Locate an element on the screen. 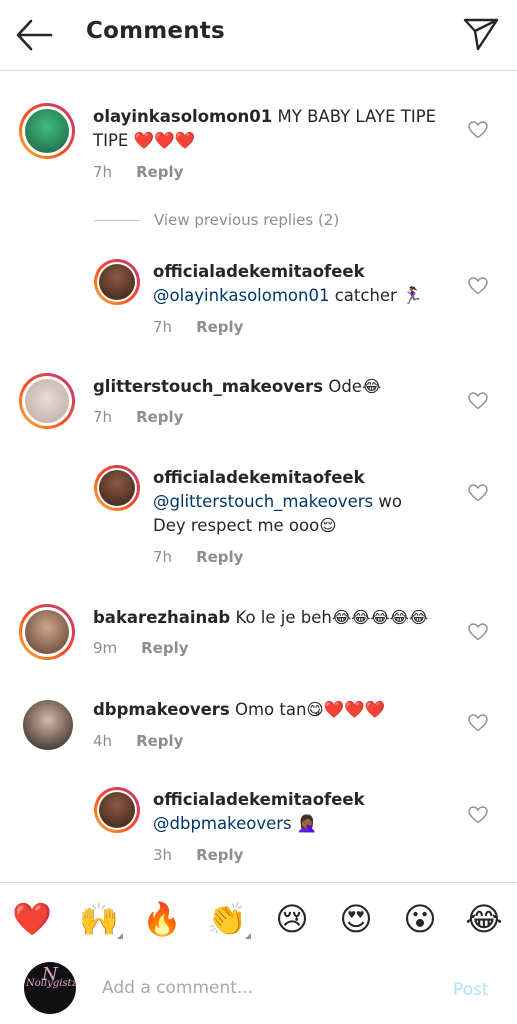 Image resolution: width=517 pixels, height=1024 pixels. comment-username: bakarezhainab is located at coordinates (161, 617).